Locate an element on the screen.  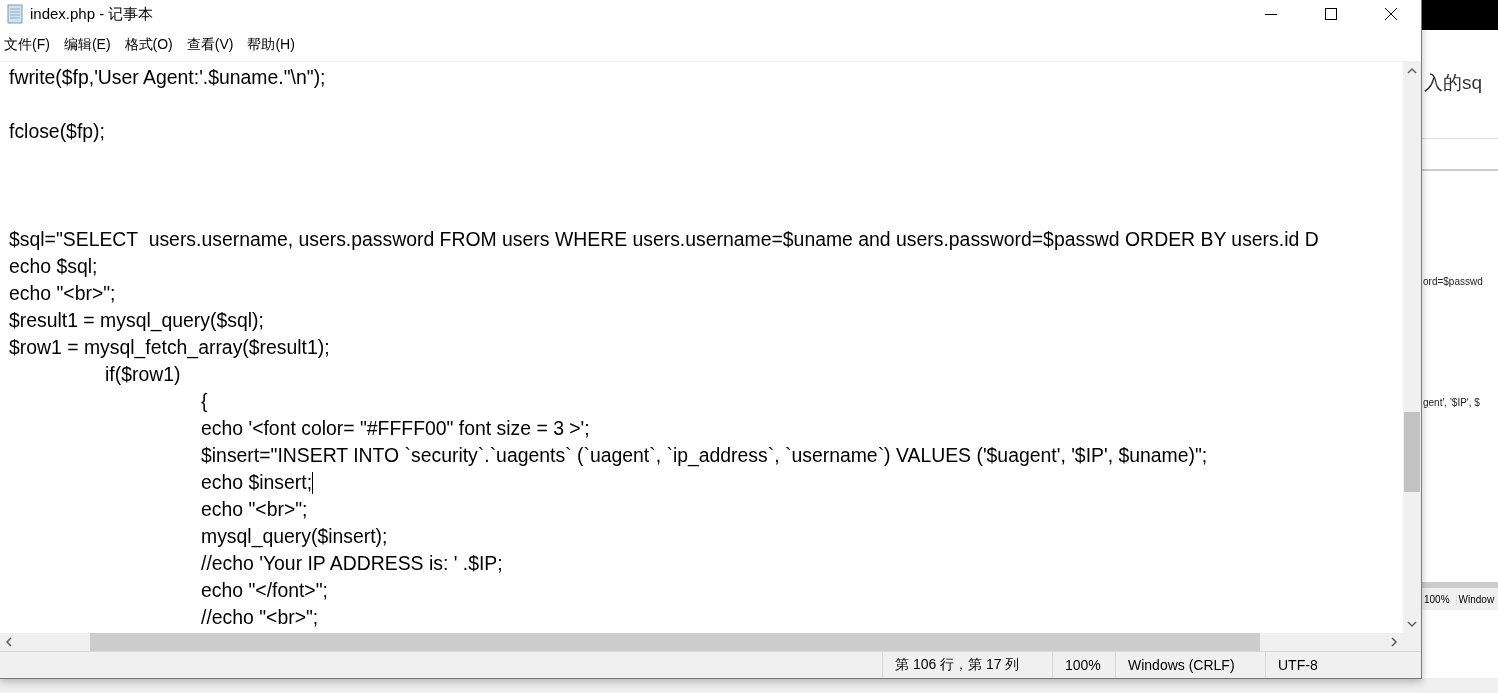
code-line: $sql="SELECT users.username, users.password FROM users WHERE users.username=$uname and users.password=$passwd ORDER BY users.id D is located at coordinates (664, 239).